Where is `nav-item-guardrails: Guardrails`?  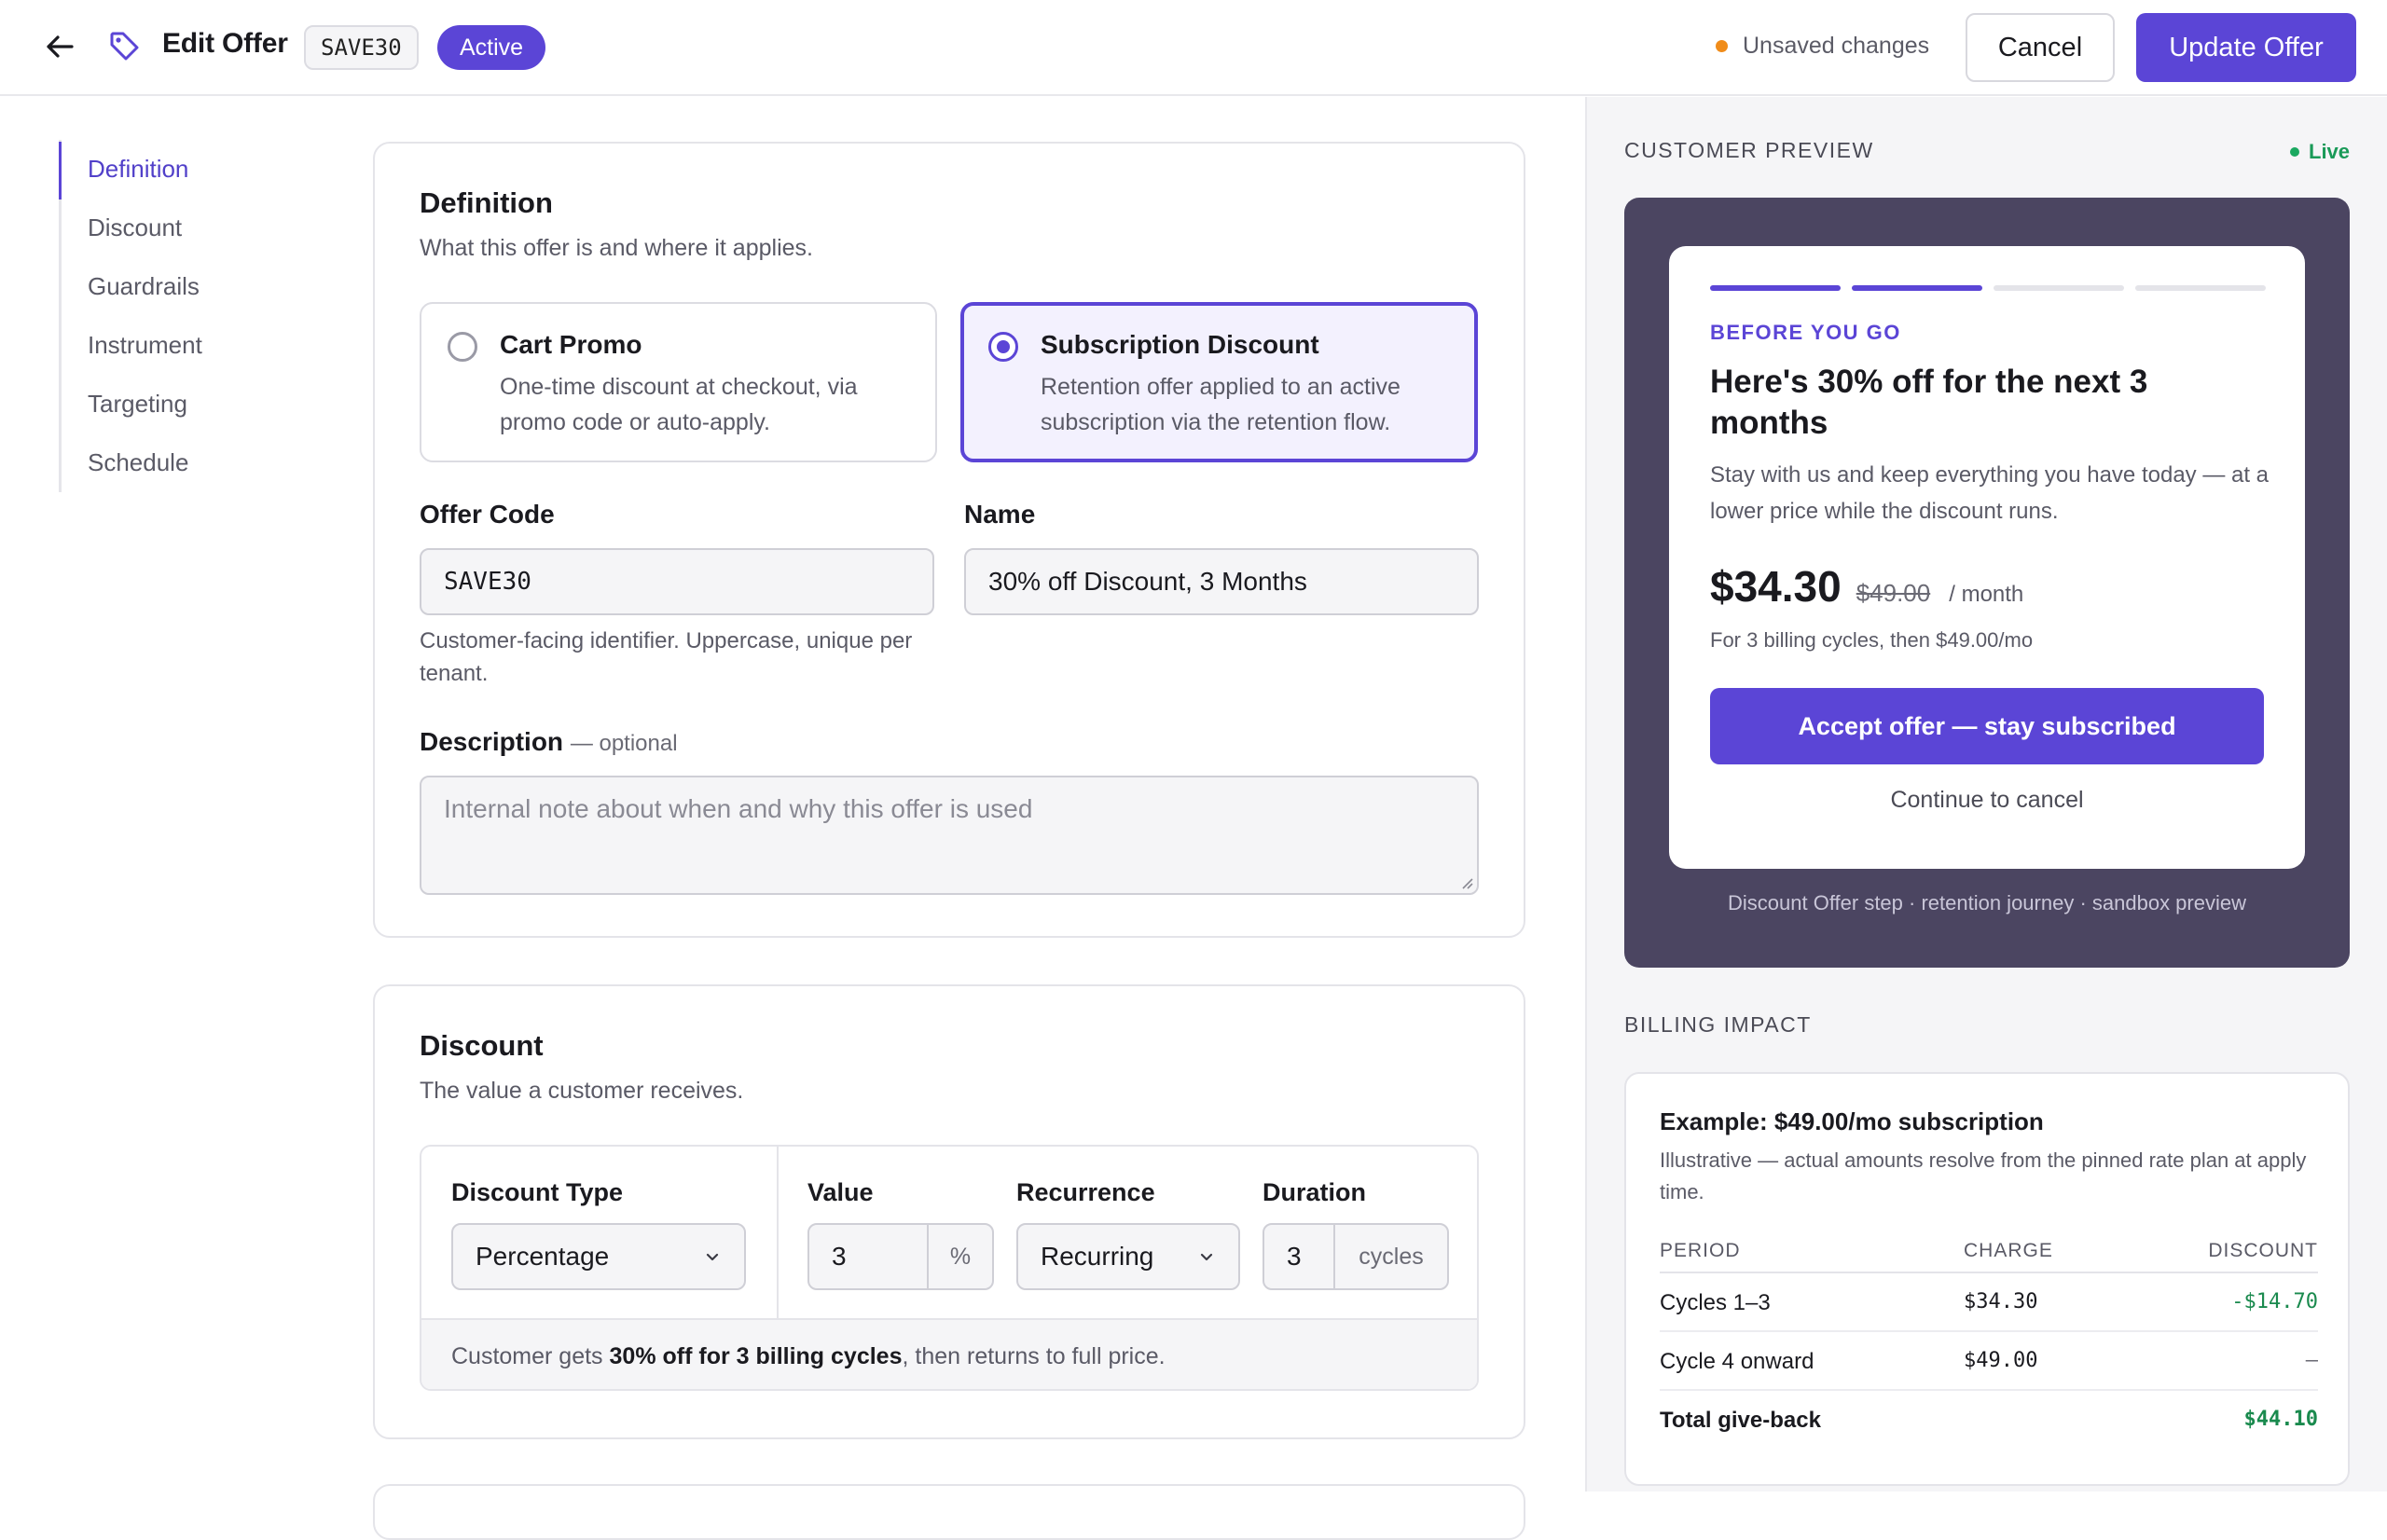
nav-item-guardrails: Guardrails is located at coordinates (181, 286).